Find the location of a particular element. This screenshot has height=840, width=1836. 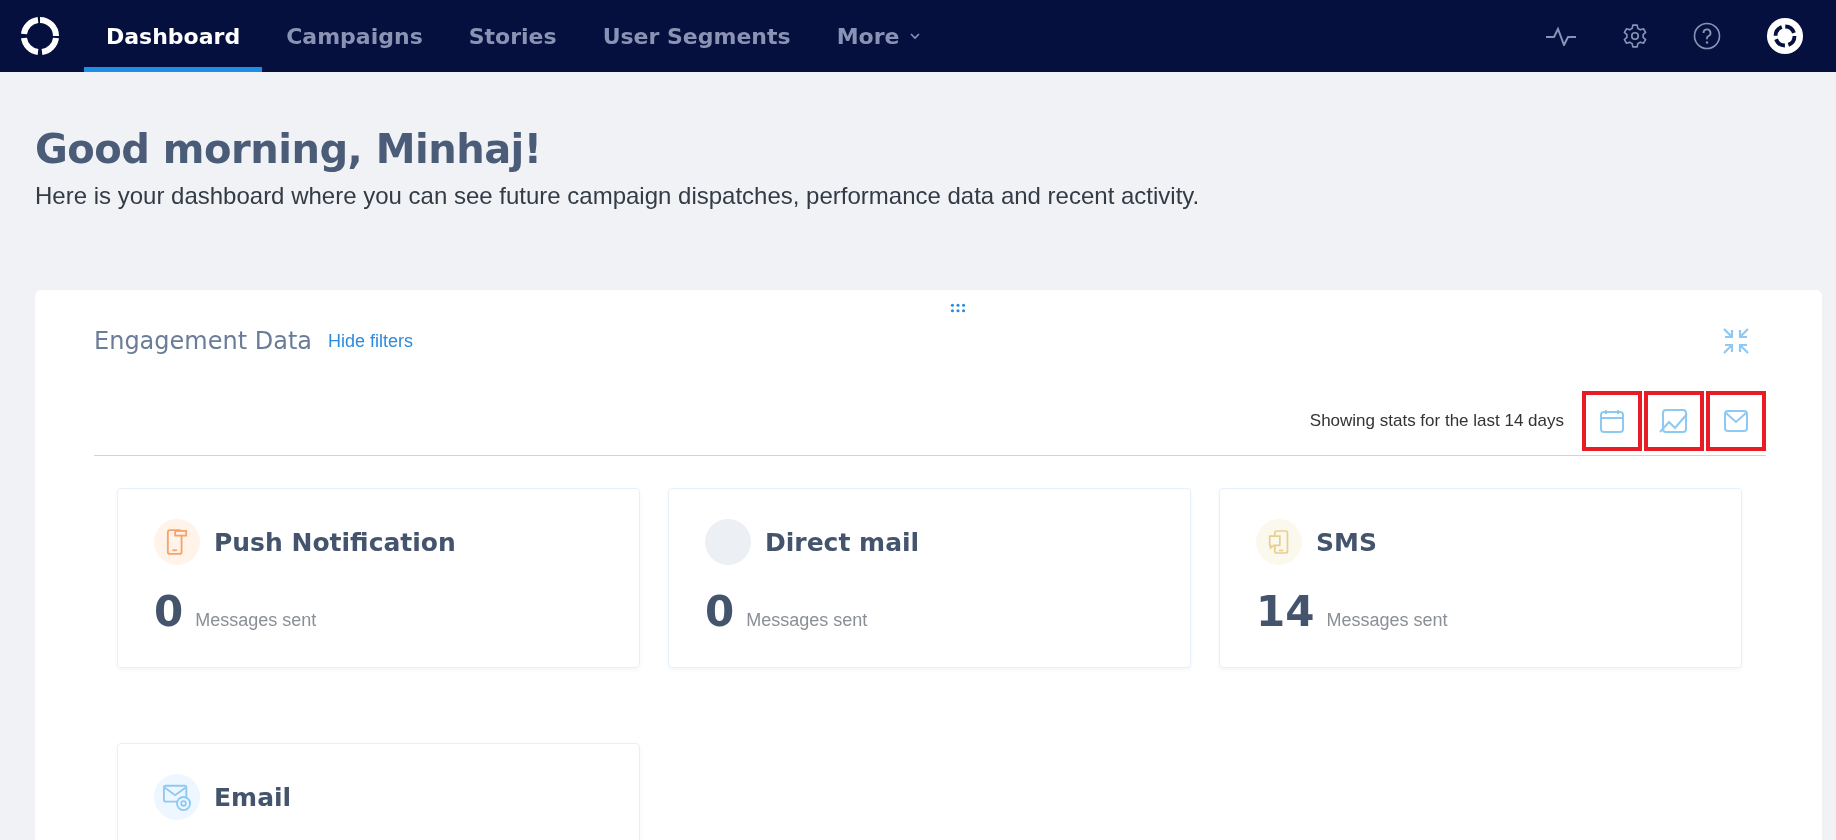

panel-title: Engagement Data is located at coordinates (203, 341).